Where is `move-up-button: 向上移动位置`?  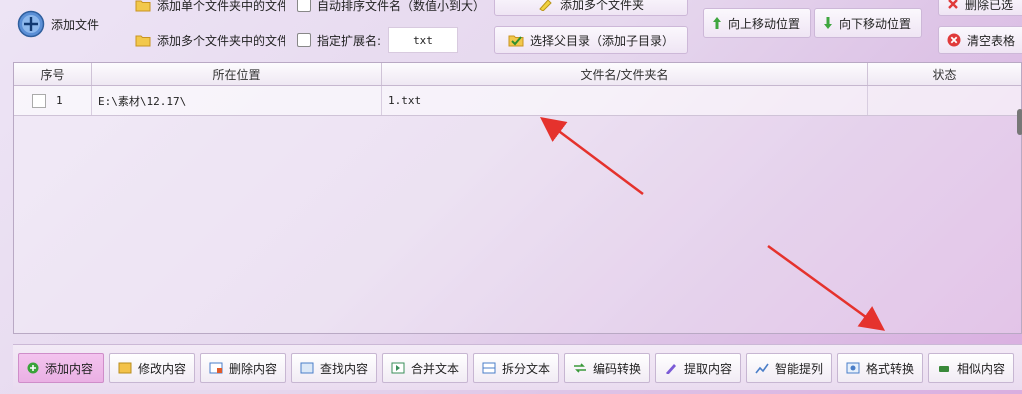
move-up-button: 向上移动位置 is located at coordinates (757, 23).